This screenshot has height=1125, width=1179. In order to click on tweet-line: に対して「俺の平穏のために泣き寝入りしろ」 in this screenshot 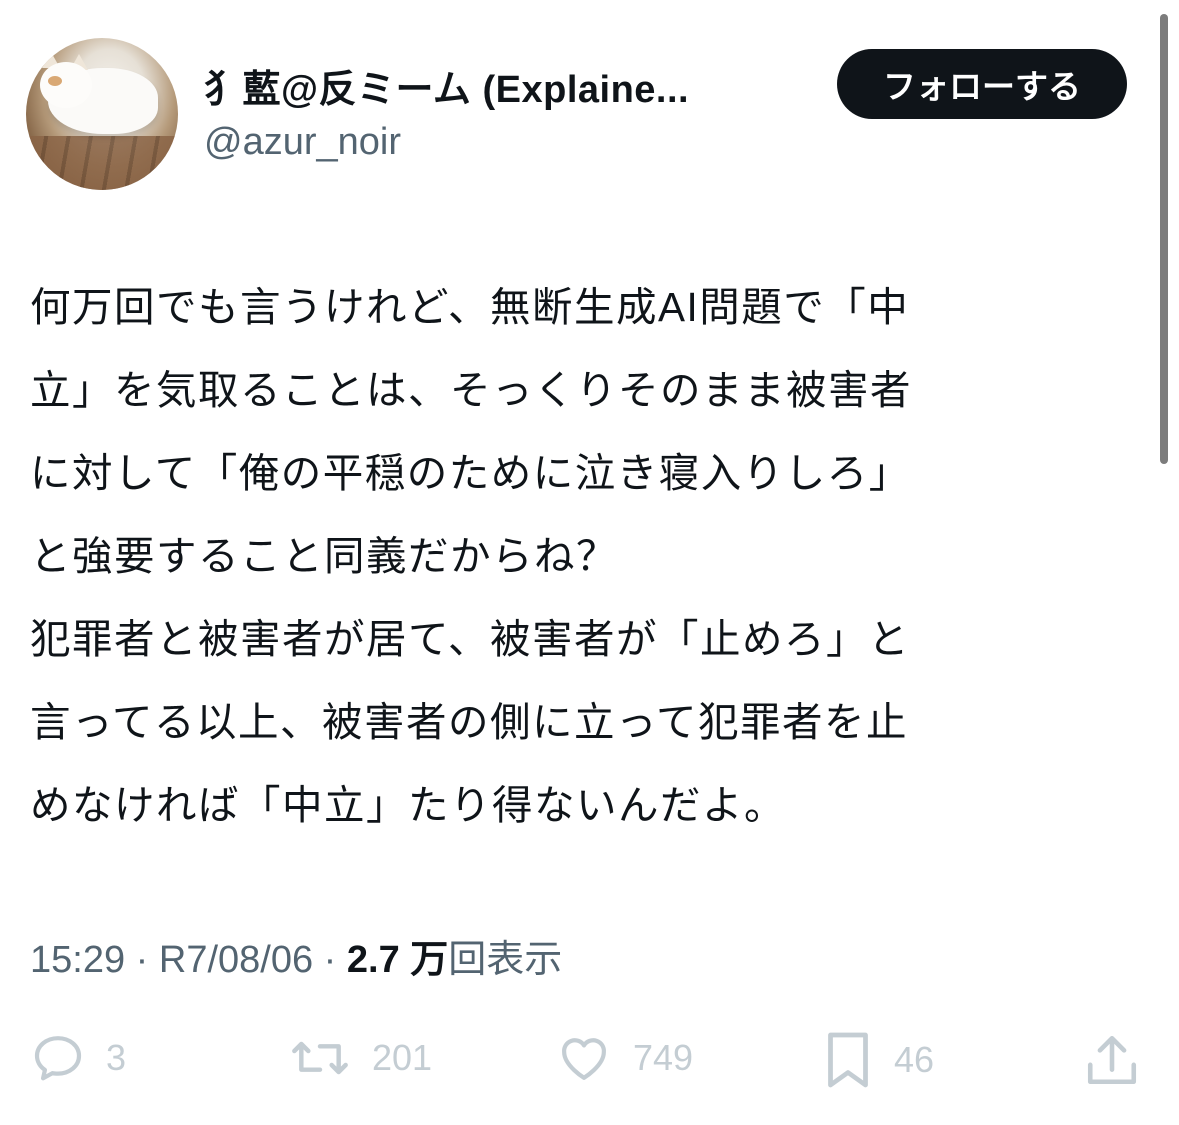, I will do `click(470, 473)`.